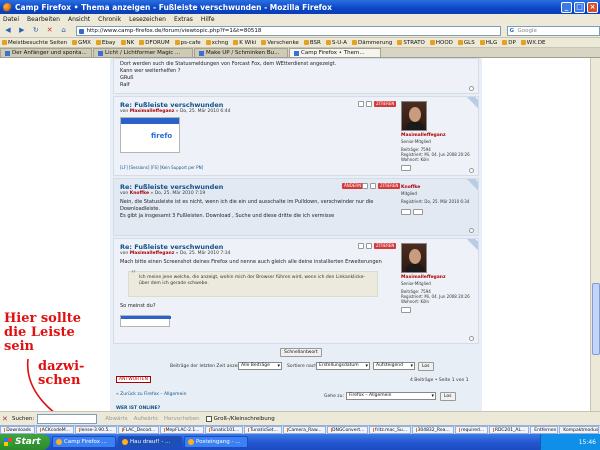 This screenshot has width=600, height=450. Describe the element at coordinates (336, 43) in the screenshot. I see `bookmark-item: S-U-A` at that location.